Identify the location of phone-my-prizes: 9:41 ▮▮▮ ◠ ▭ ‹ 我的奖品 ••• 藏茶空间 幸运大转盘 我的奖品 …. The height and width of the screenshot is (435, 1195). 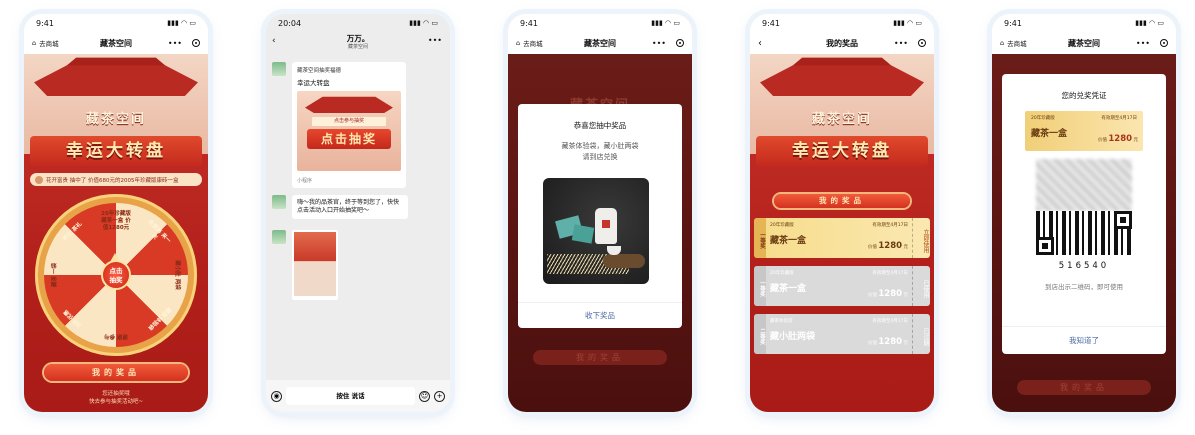
(842, 213).